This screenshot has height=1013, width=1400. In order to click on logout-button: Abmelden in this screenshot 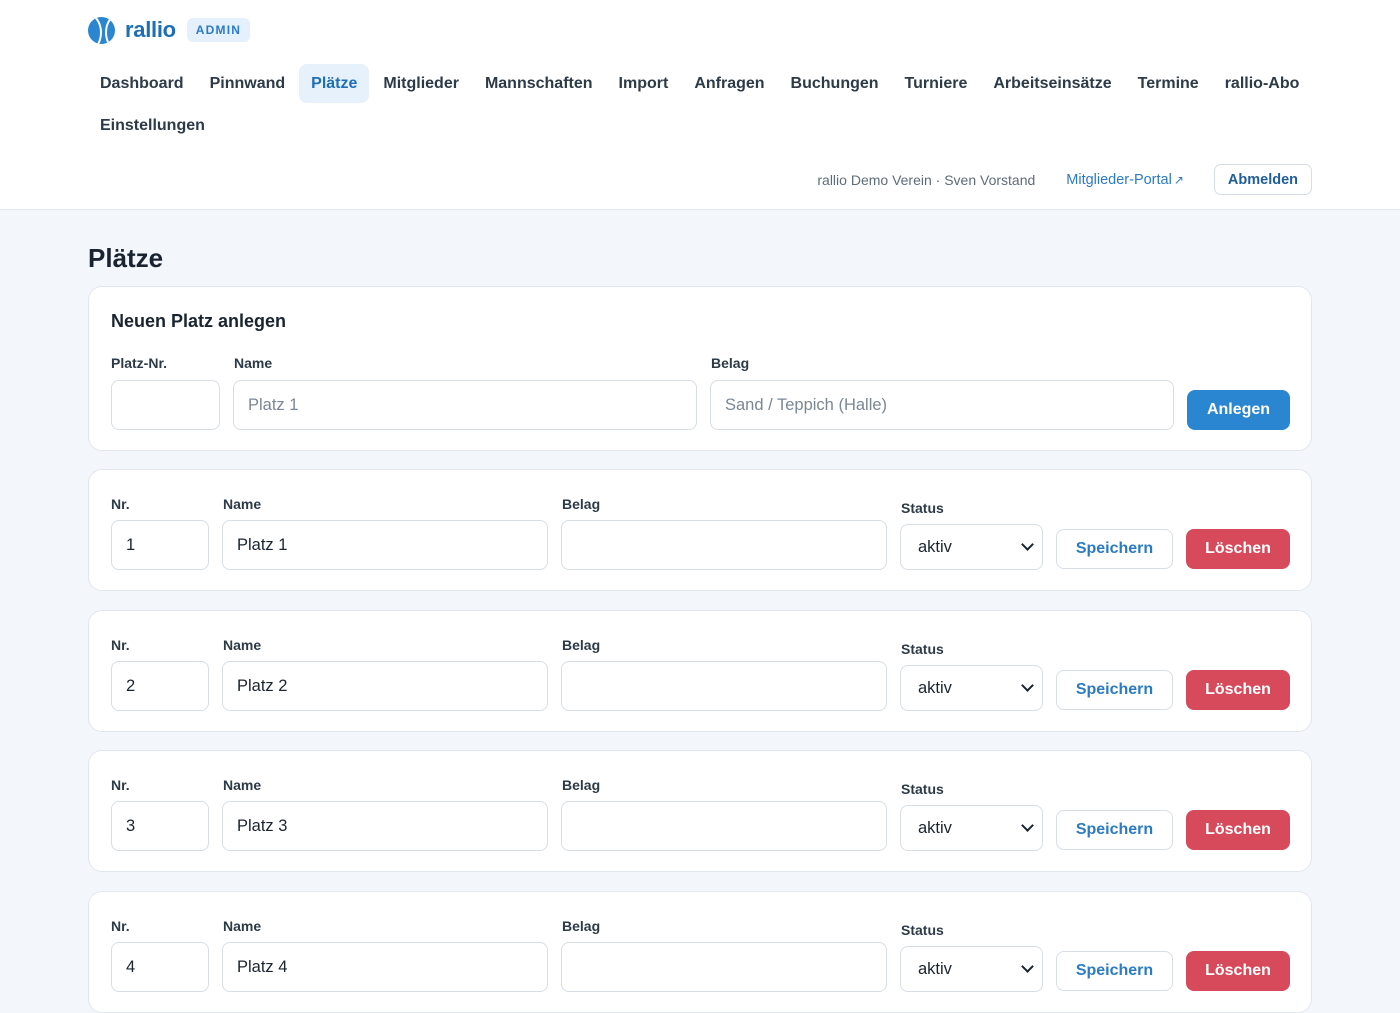, I will do `click(1262, 179)`.